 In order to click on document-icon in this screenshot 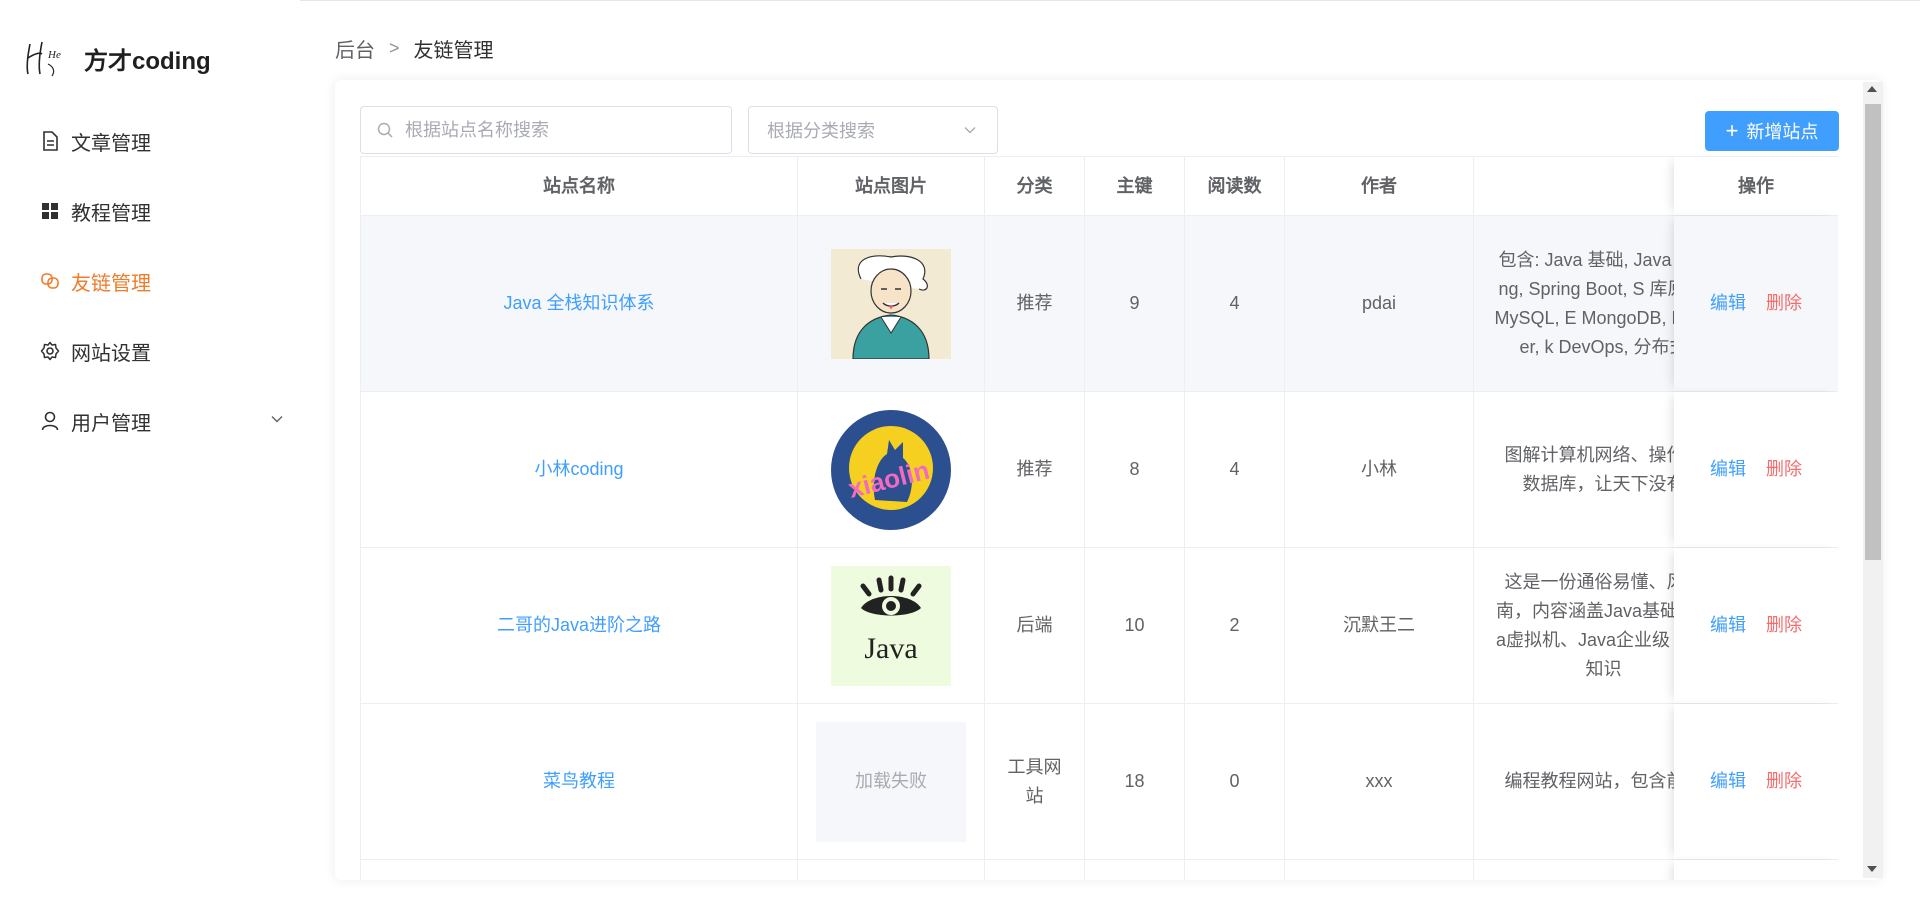, I will do `click(50, 141)`.